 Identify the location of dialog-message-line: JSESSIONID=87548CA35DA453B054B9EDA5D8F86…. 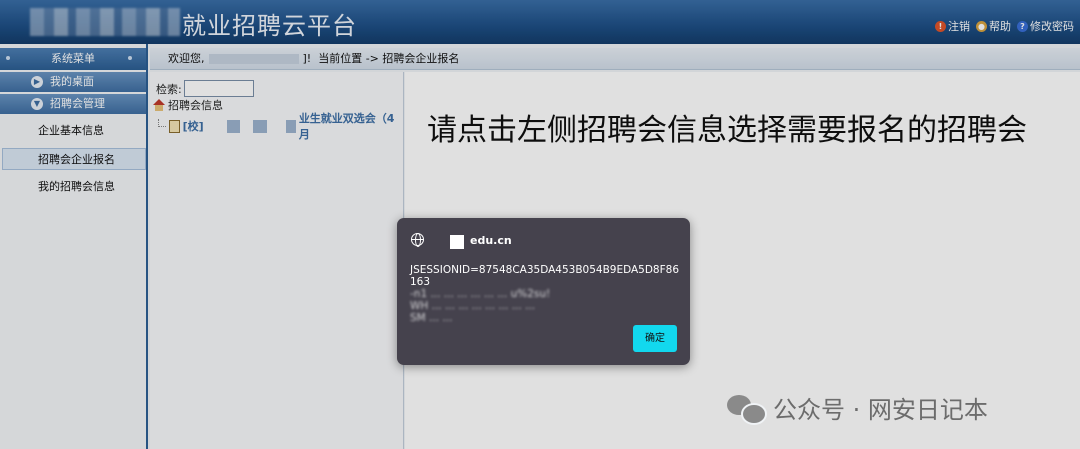
(545, 276).